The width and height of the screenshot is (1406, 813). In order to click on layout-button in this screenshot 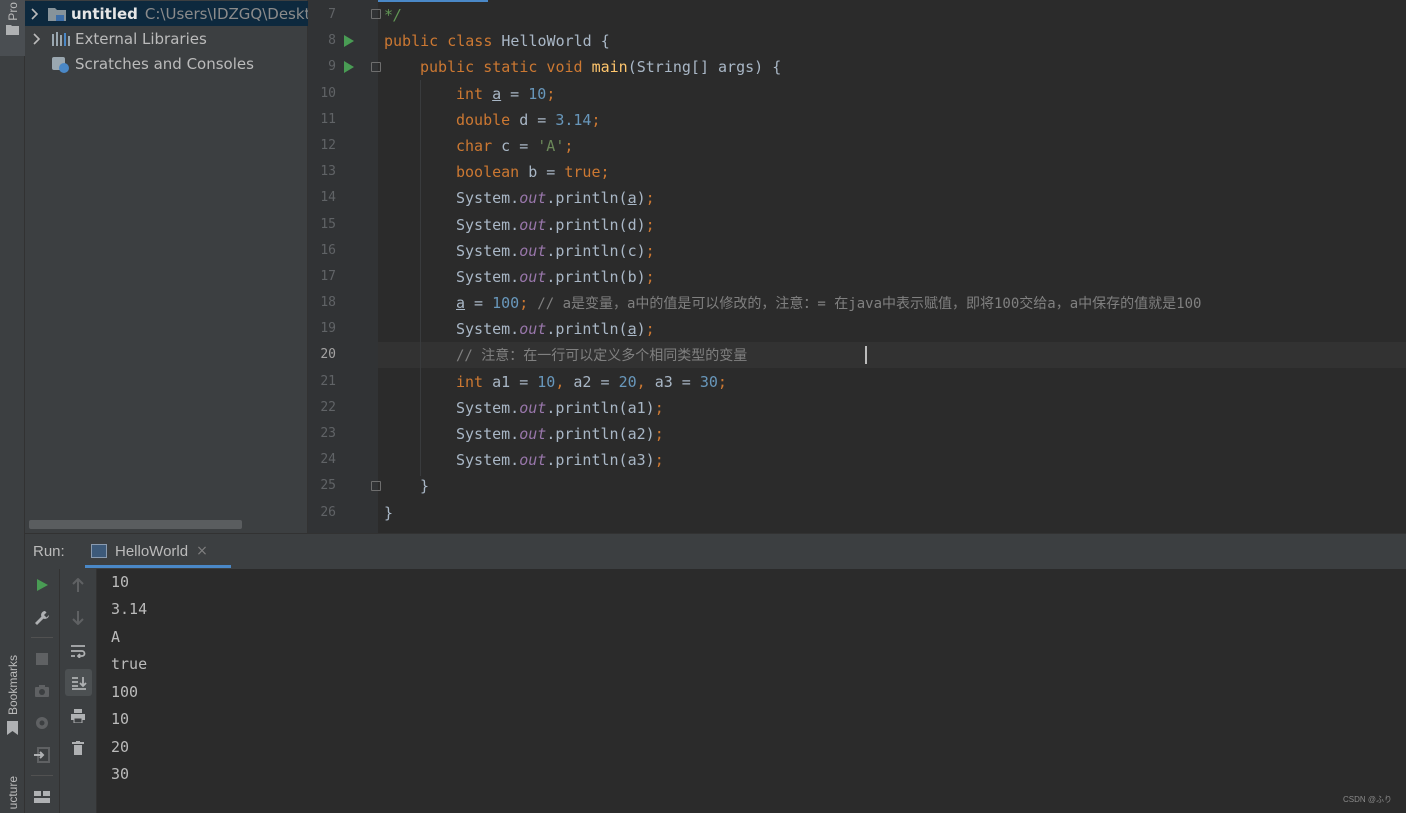, I will do `click(42, 797)`.